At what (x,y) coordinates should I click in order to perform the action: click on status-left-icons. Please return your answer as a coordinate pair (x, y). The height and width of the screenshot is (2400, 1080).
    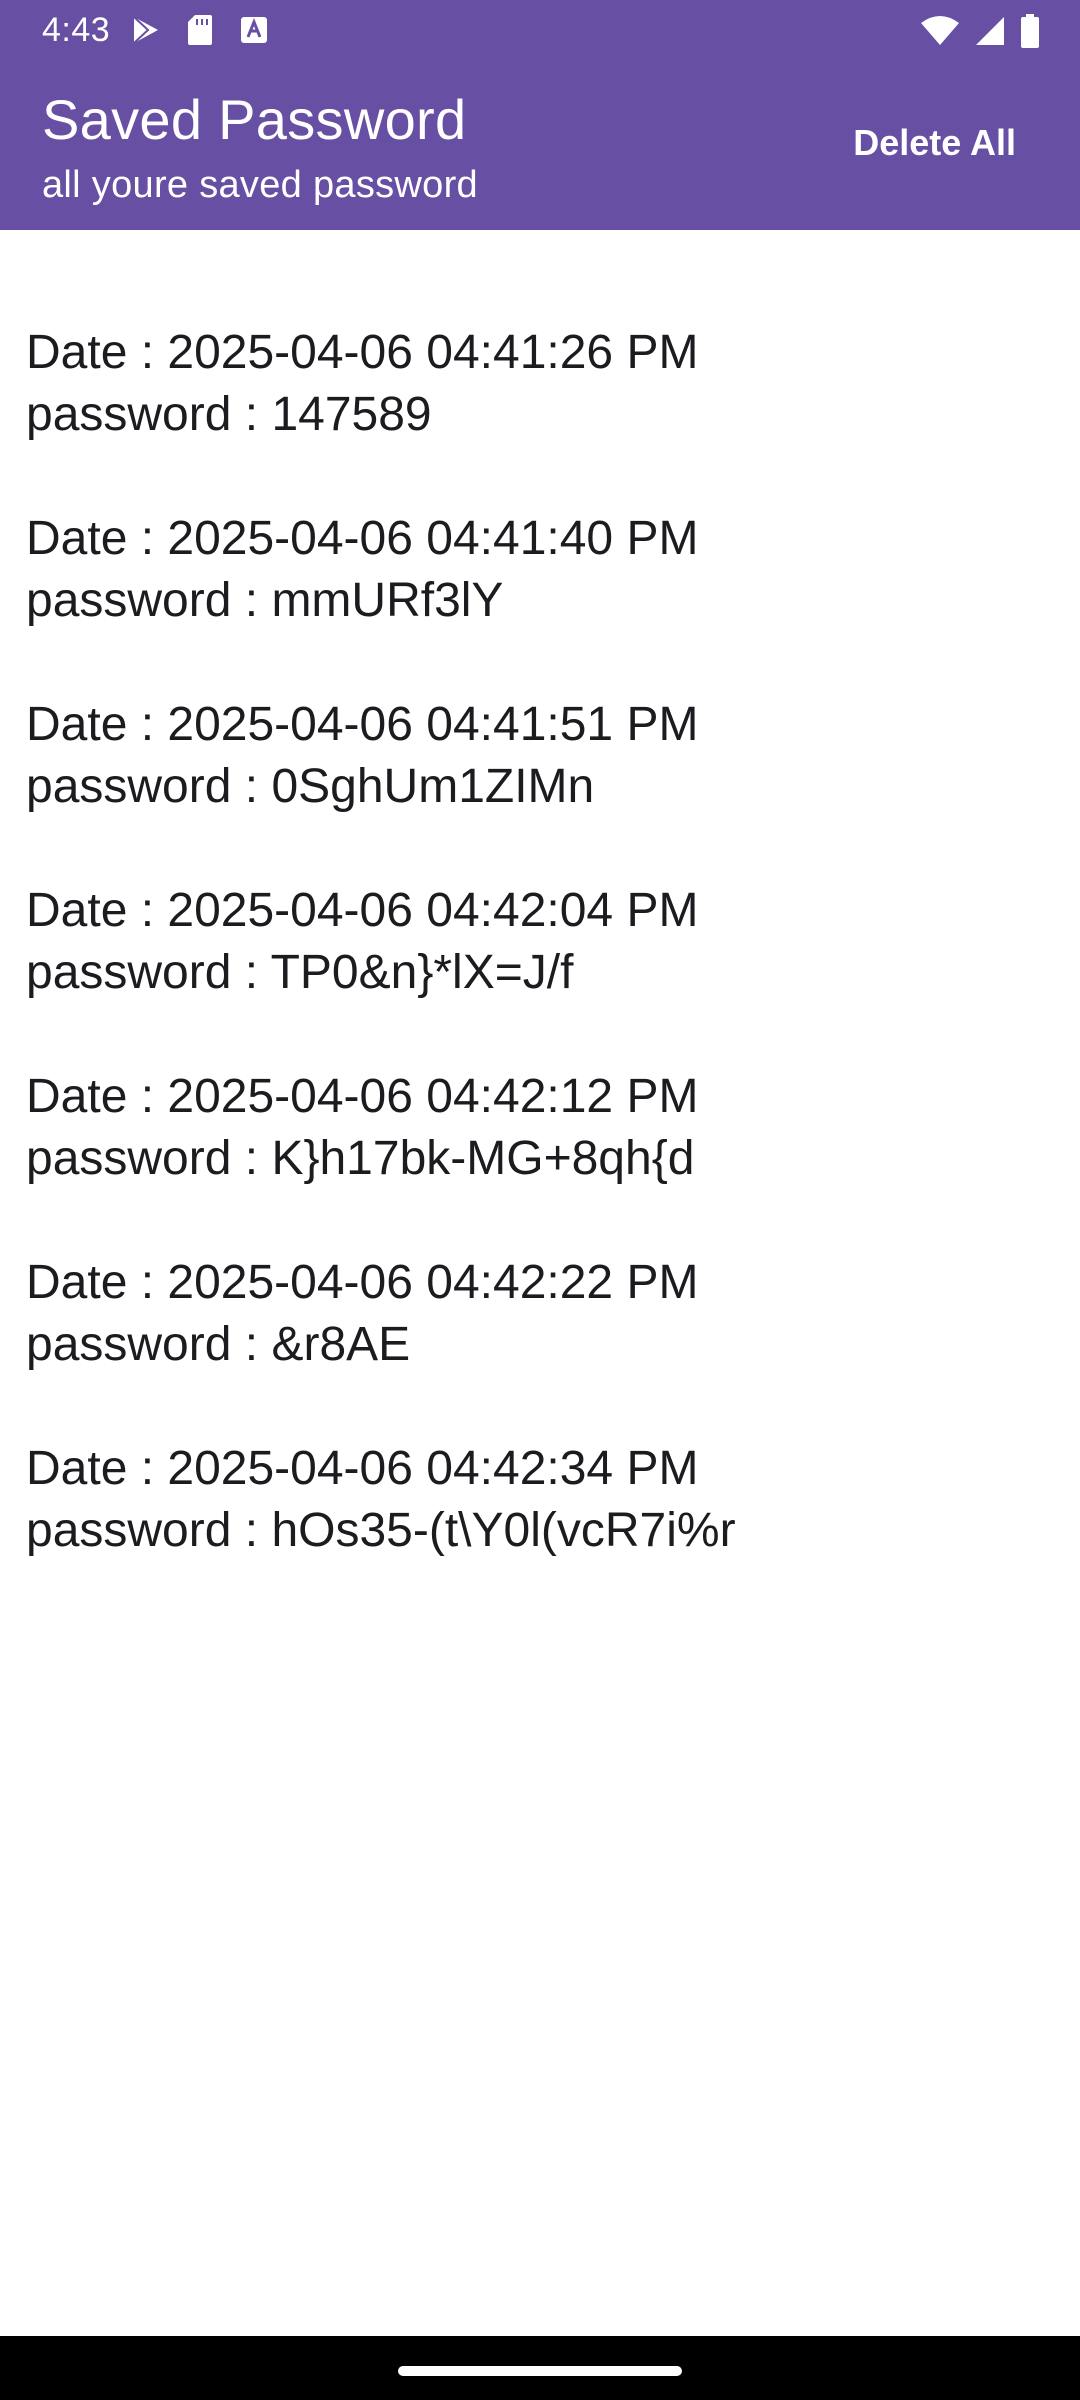
    Looking at the image, I should click on (200, 30).